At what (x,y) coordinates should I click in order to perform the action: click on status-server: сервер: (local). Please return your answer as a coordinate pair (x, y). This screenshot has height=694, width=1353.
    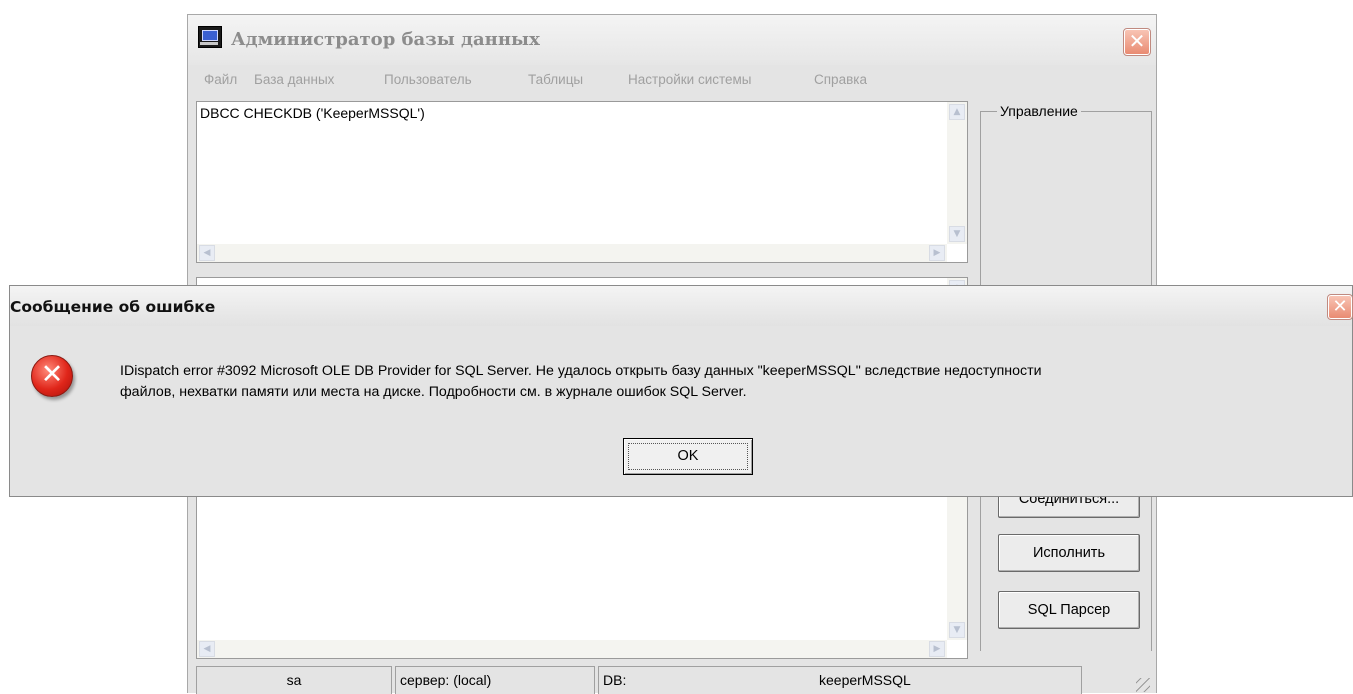
    Looking at the image, I should click on (495, 680).